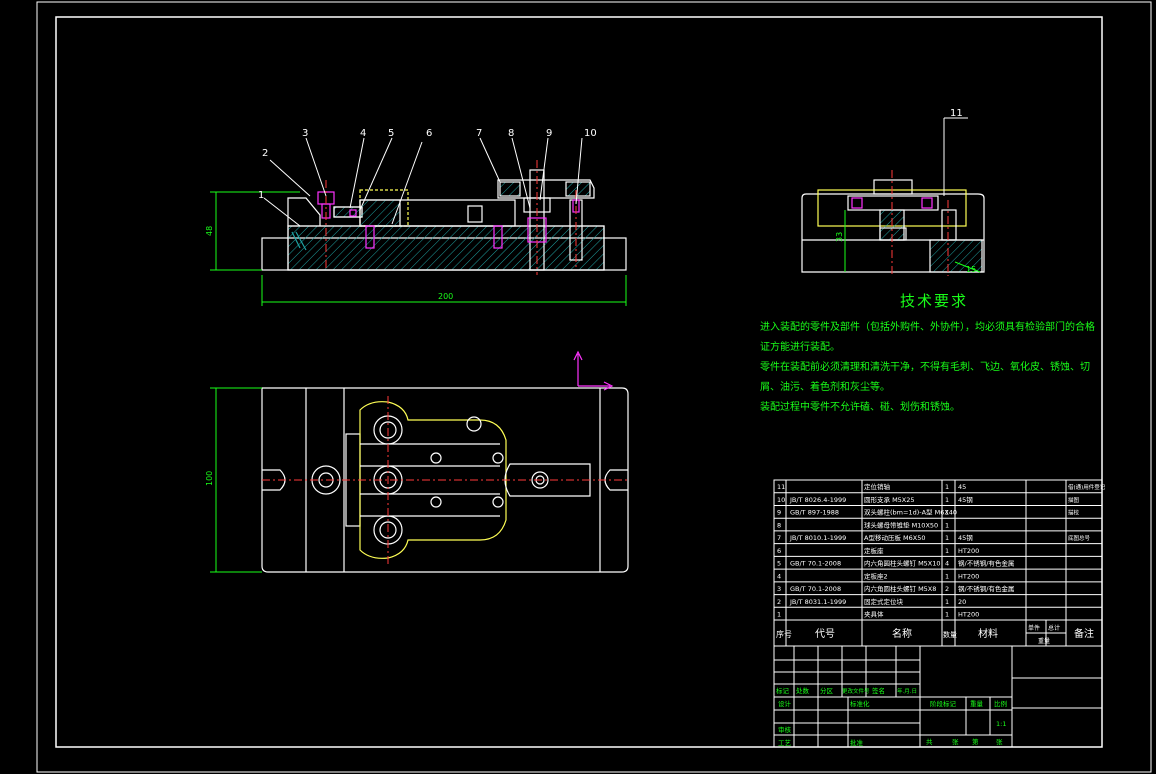 The image size is (1156, 774). Describe the element at coordinates (884, 601) in the screenshot. I see `bom-cell-name: 固定式定位块` at that location.